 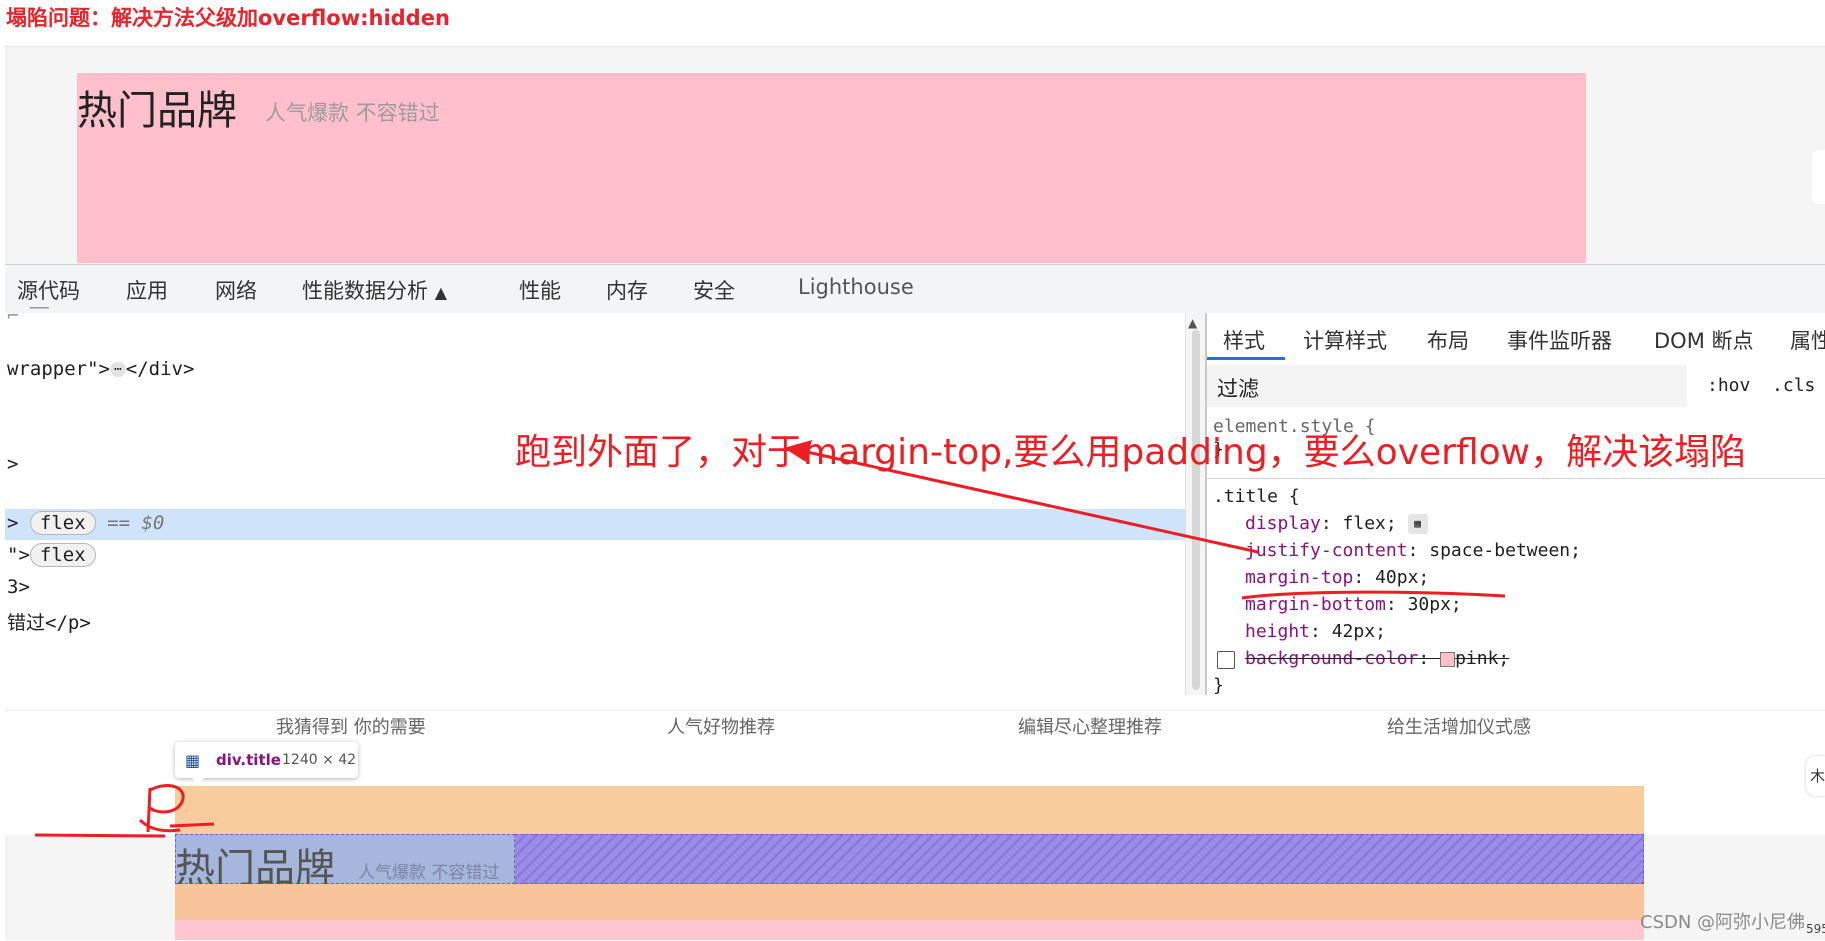 What do you see at coordinates (136, 523) in the screenshot?
I see `dollar-zero-marker: == $0` at bounding box center [136, 523].